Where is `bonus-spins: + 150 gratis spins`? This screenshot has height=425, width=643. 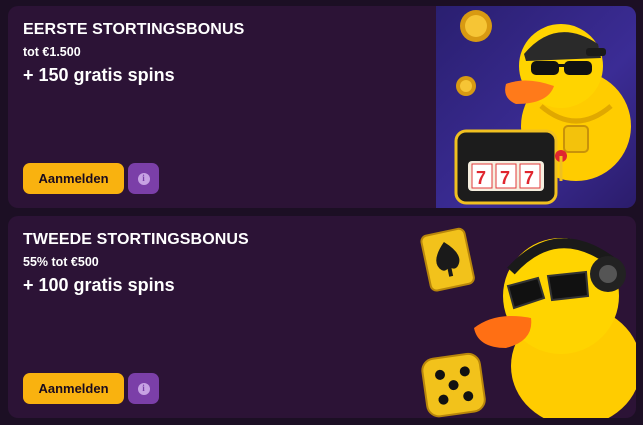 bonus-spins: + 150 gratis spins is located at coordinates (99, 75).